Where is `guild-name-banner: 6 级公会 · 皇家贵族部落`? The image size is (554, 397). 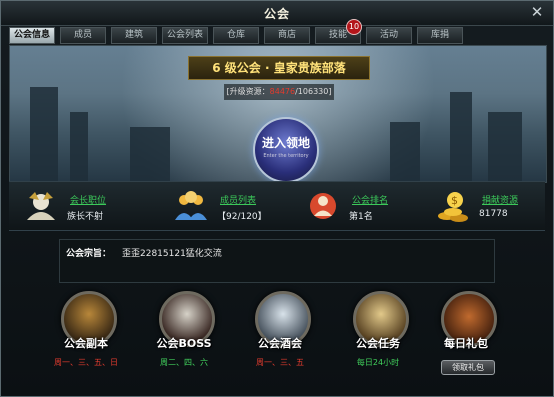
guild-name-banner: 6 级公会 · 皇家贵族部落 is located at coordinates (279, 68).